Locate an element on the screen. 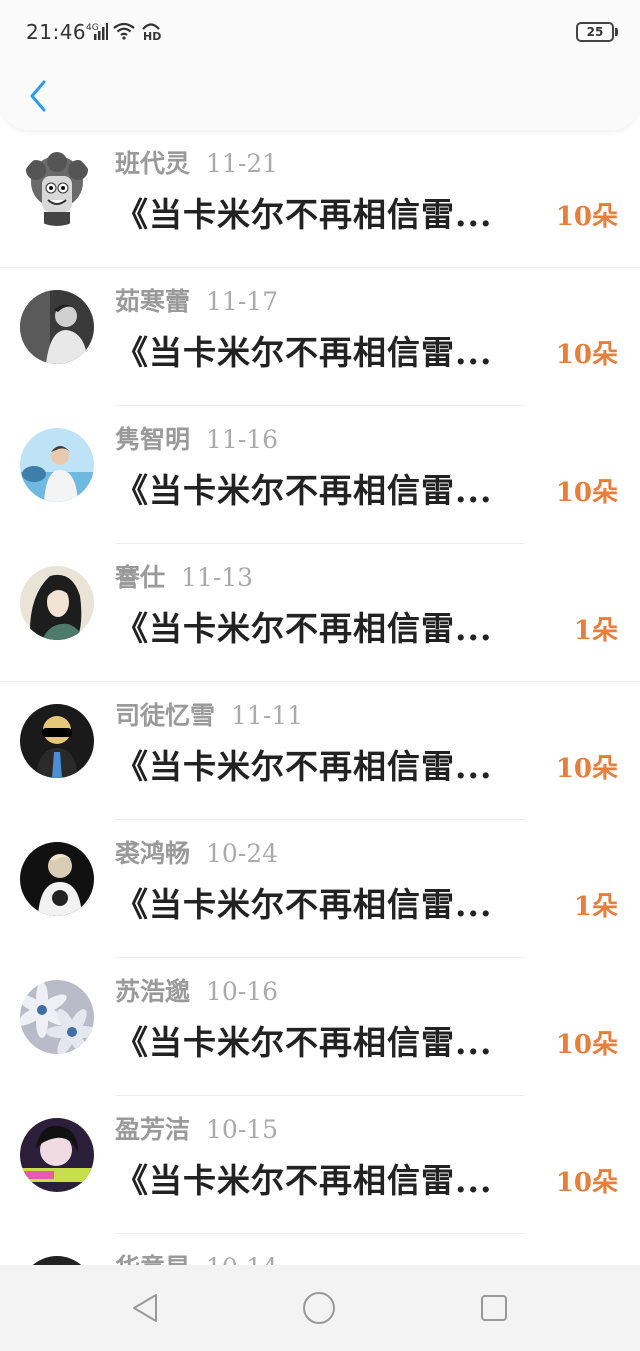 This screenshot has height=1351, width=640. list-item: 隽智明 11-16 《当卡米尔不再相信雷... 10朵 is located at coordinates (320, 475).